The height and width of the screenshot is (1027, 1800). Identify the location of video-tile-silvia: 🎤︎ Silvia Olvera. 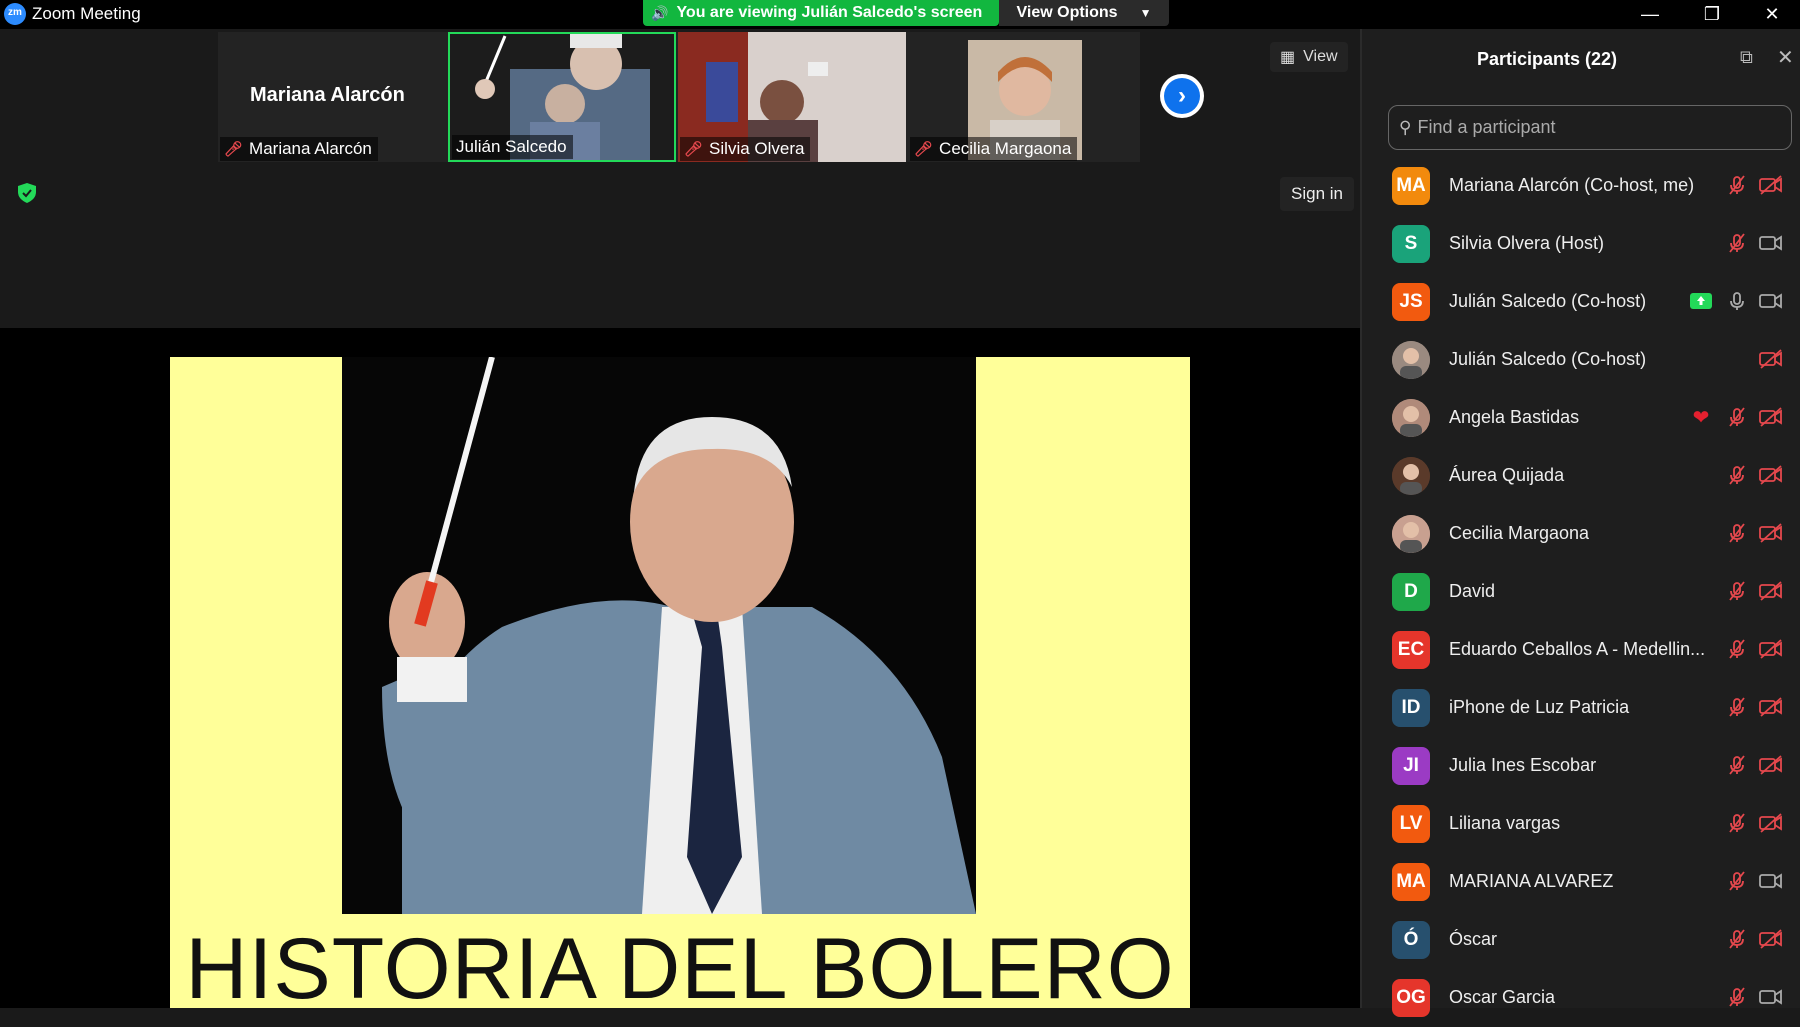
(792, 97).